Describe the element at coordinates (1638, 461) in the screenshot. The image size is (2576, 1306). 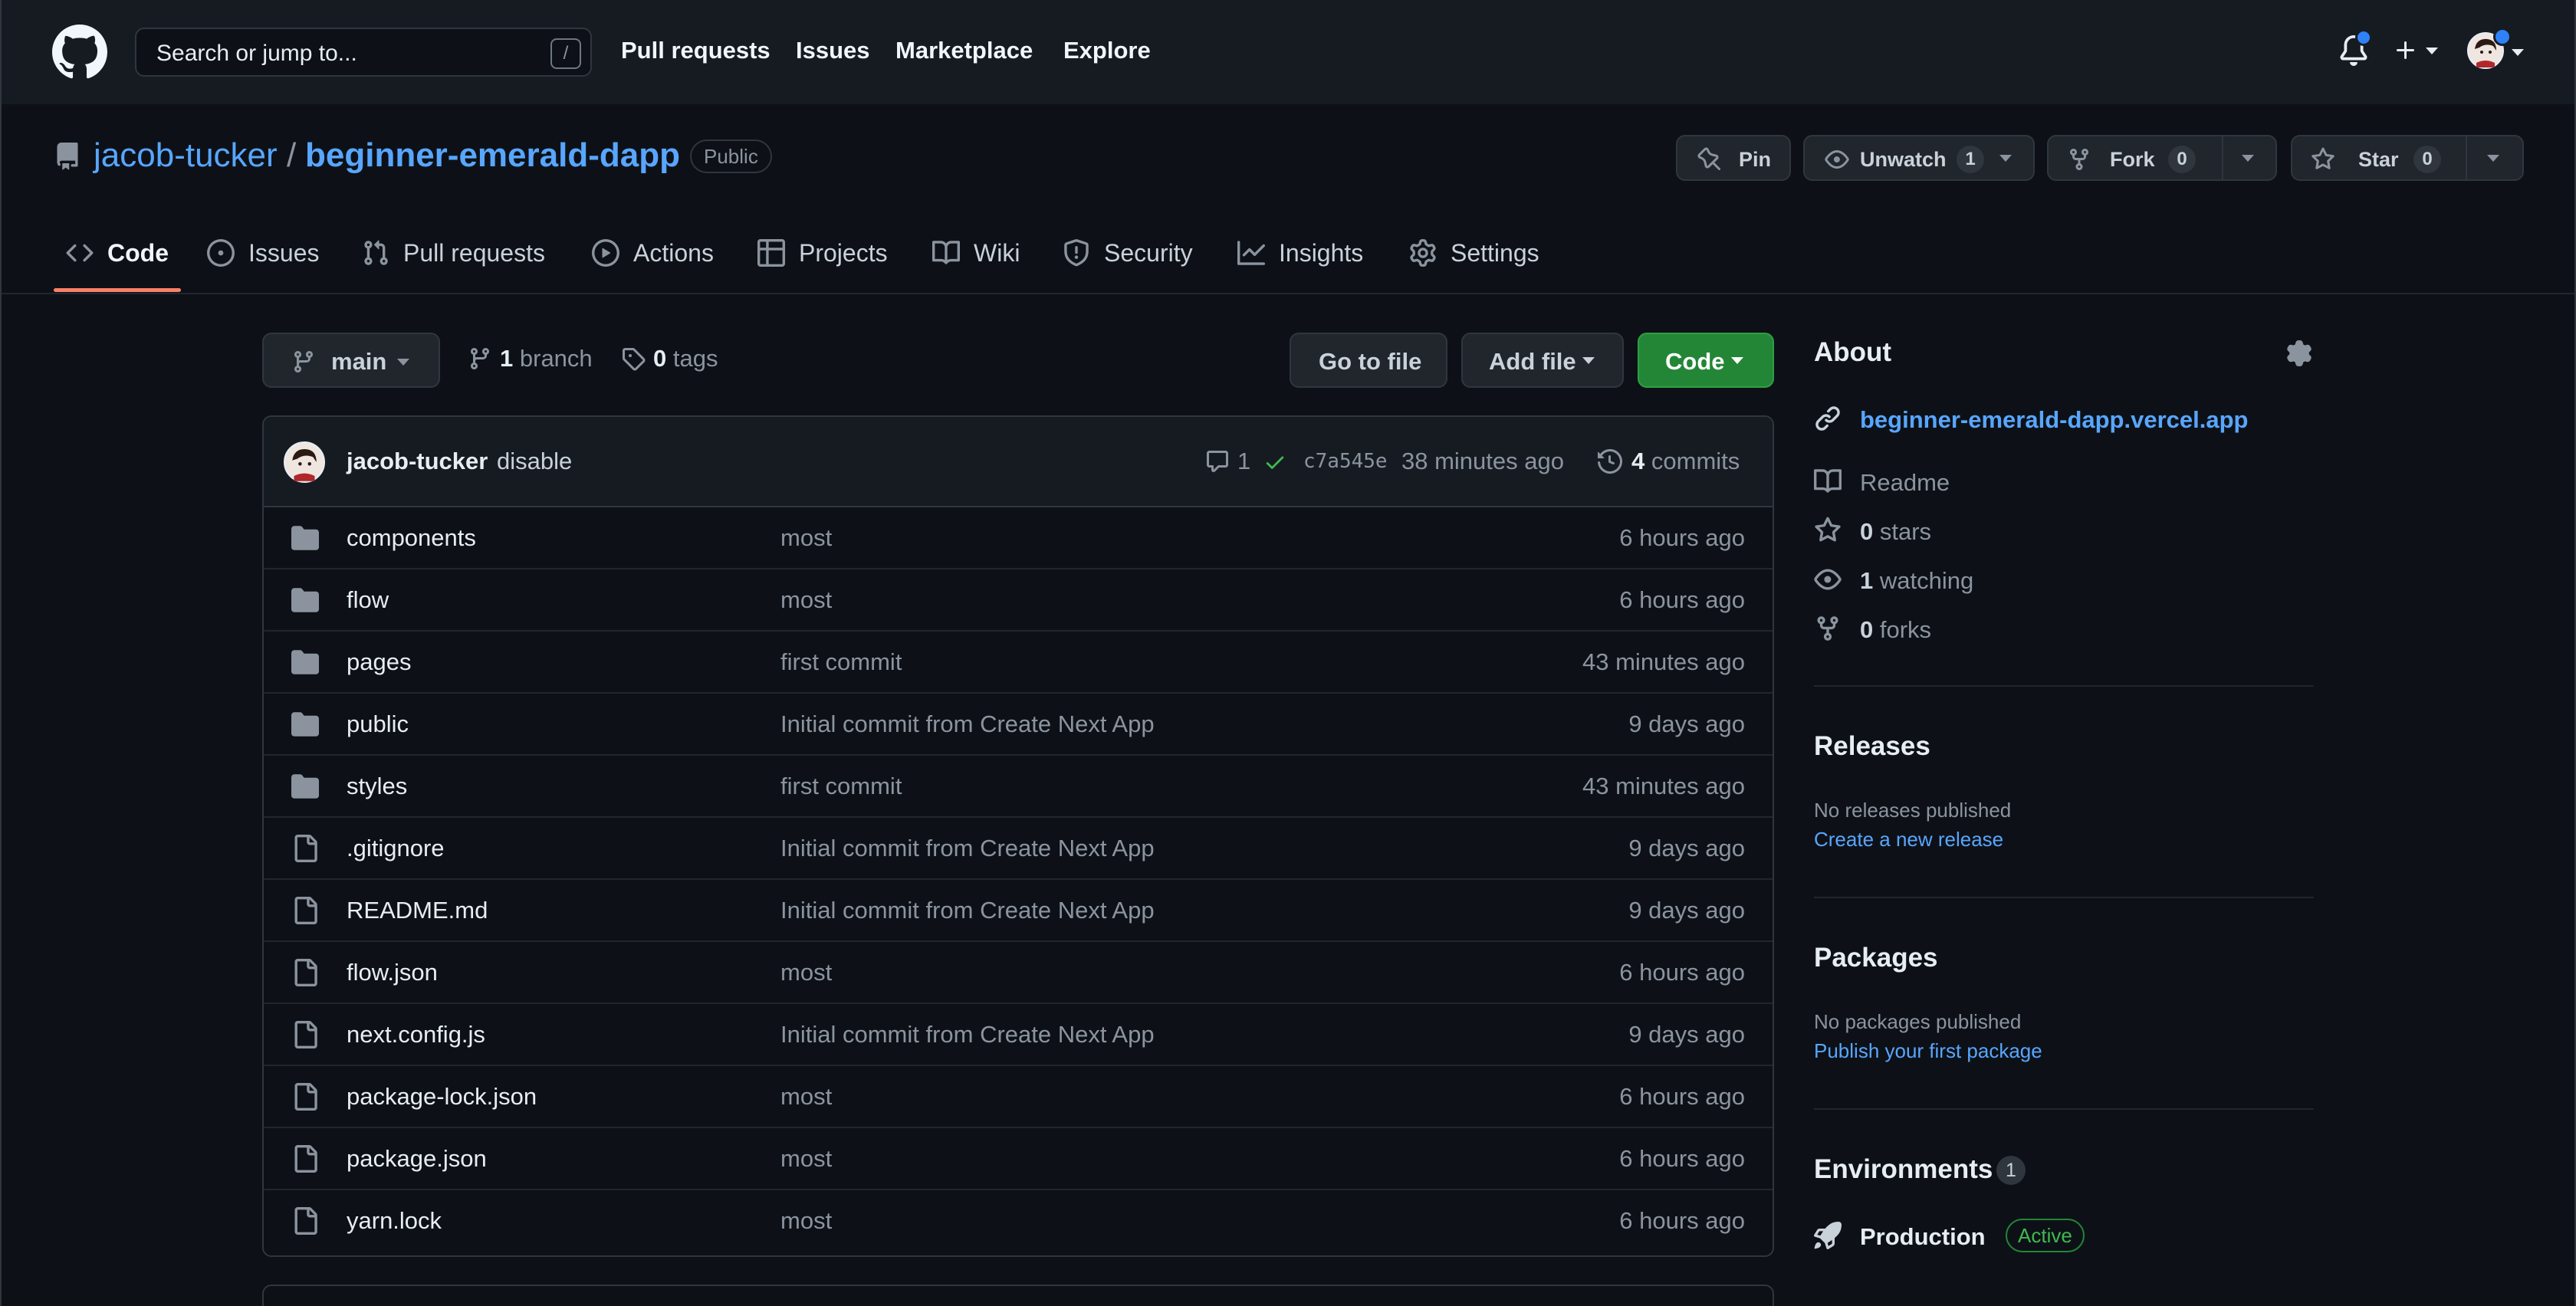
I see `commit-count: 4` at that location.